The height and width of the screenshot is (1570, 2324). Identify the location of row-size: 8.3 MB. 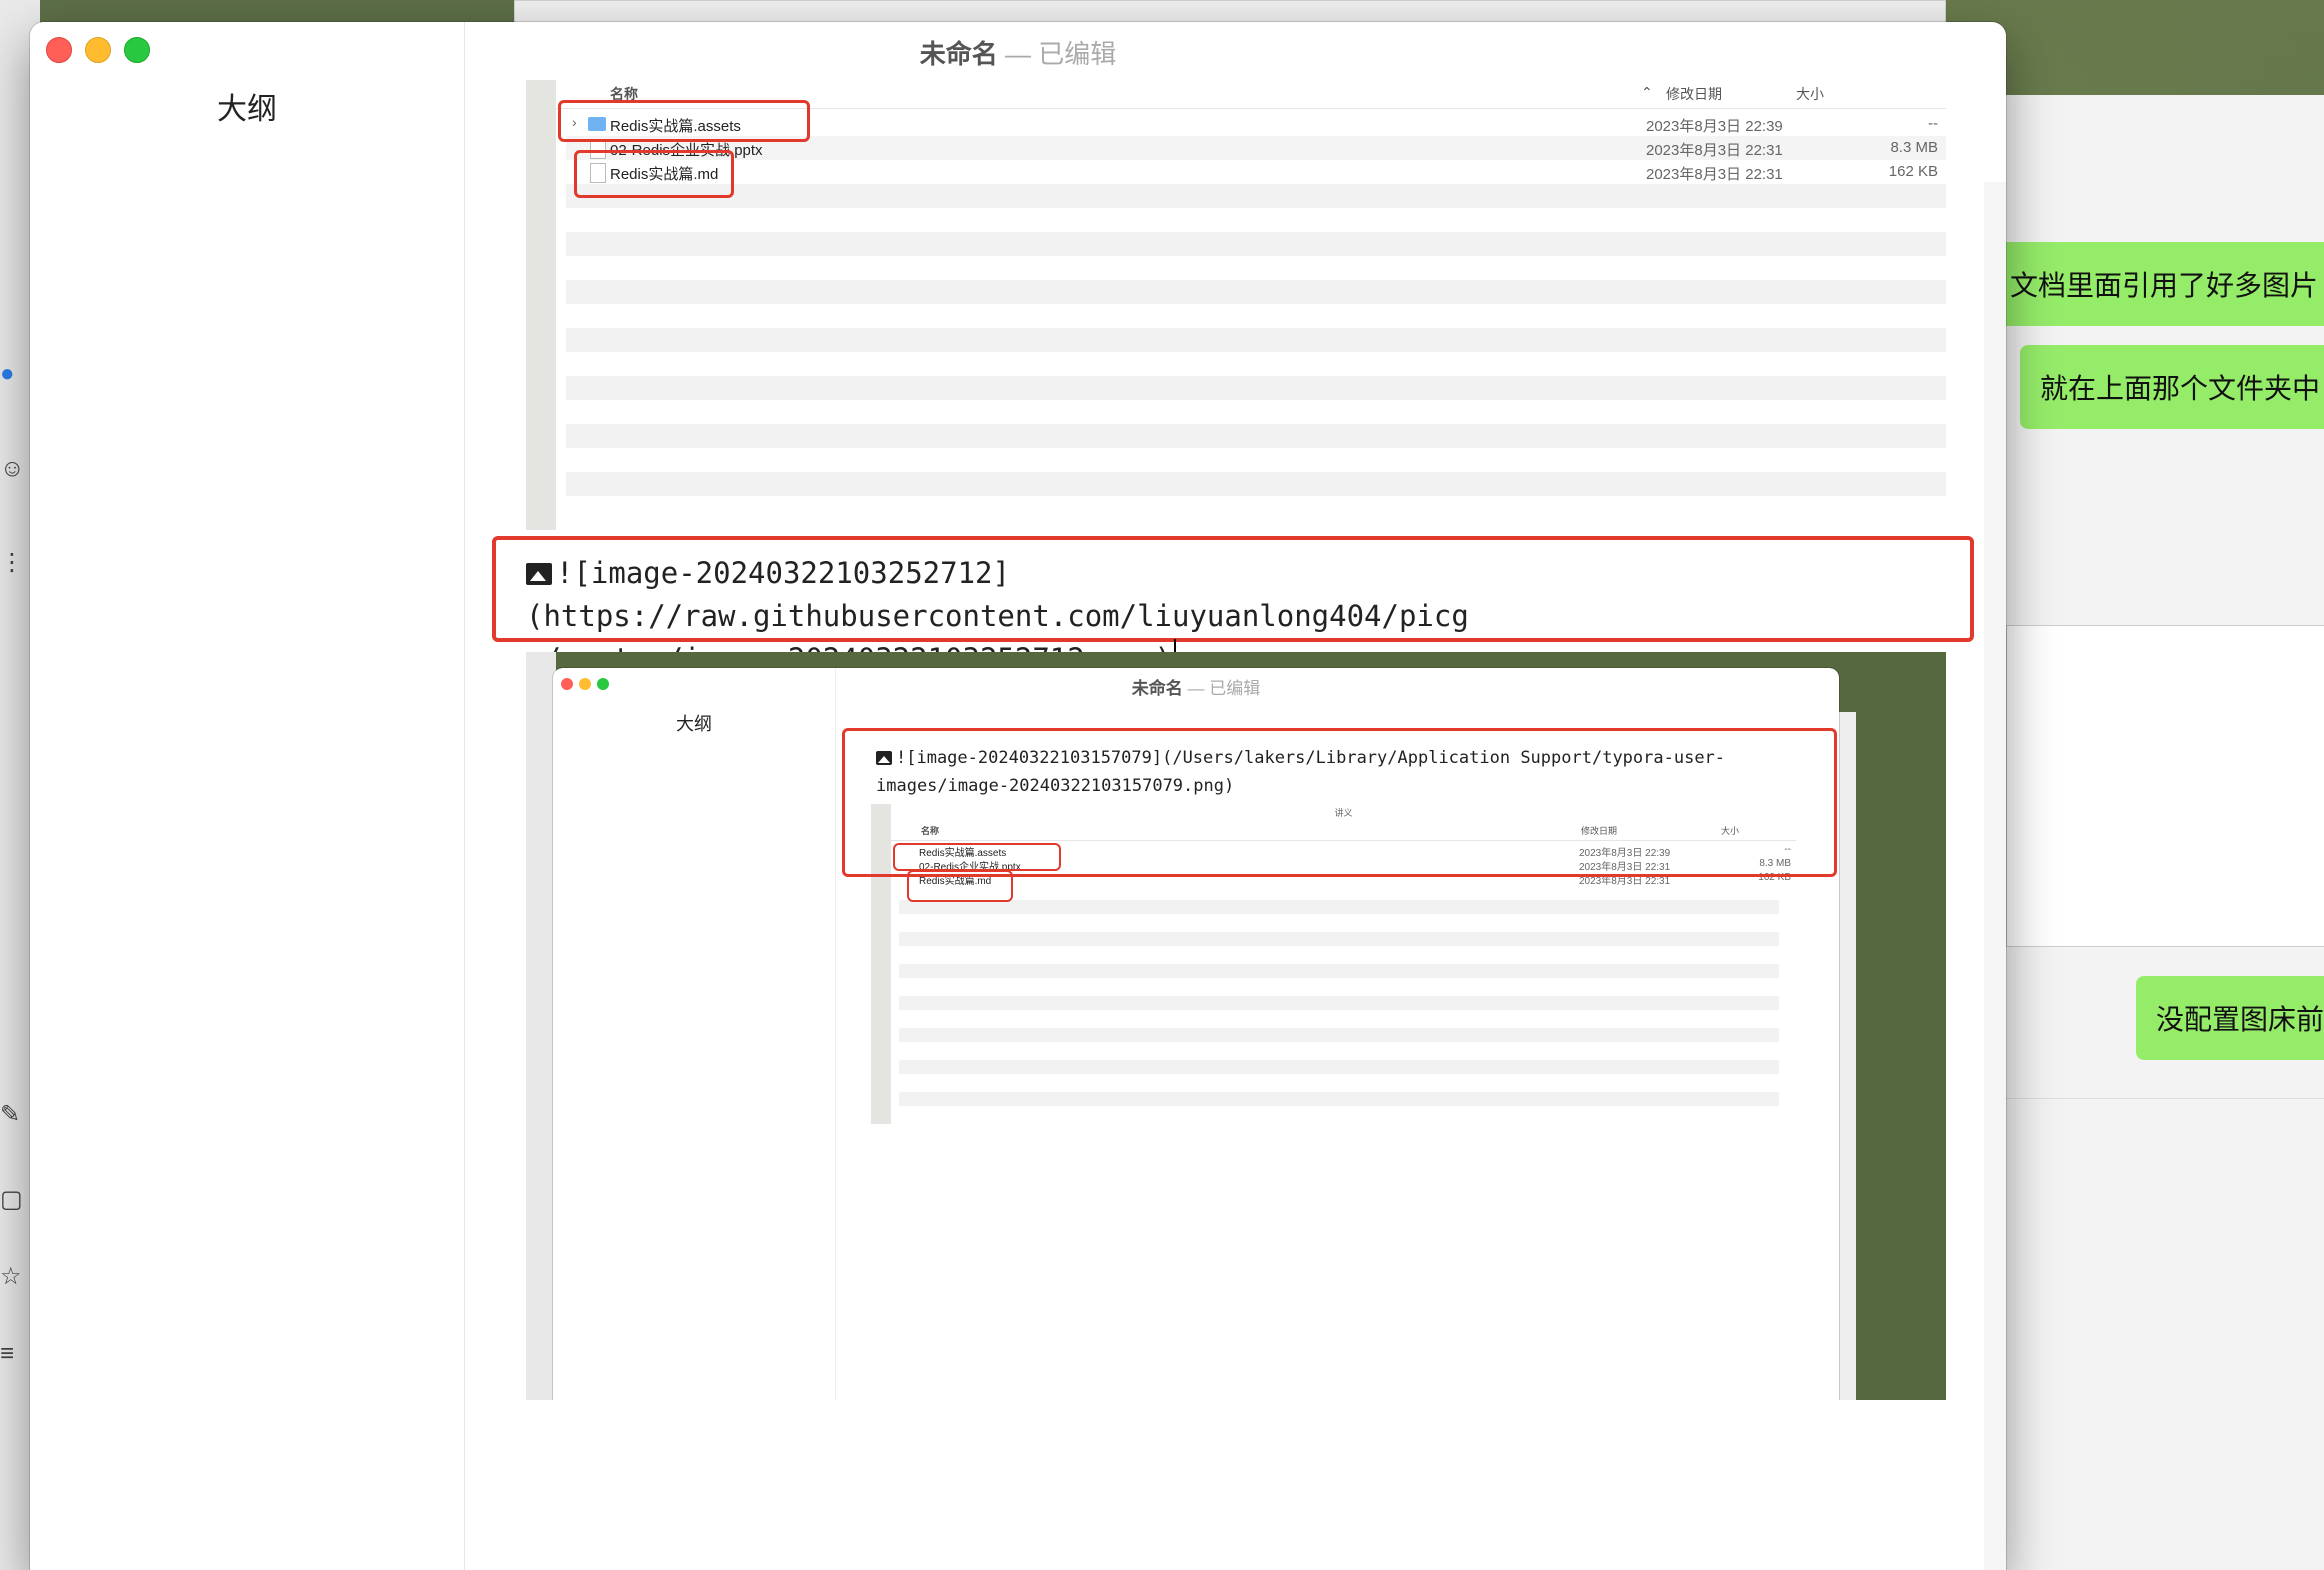
(1914, 147).